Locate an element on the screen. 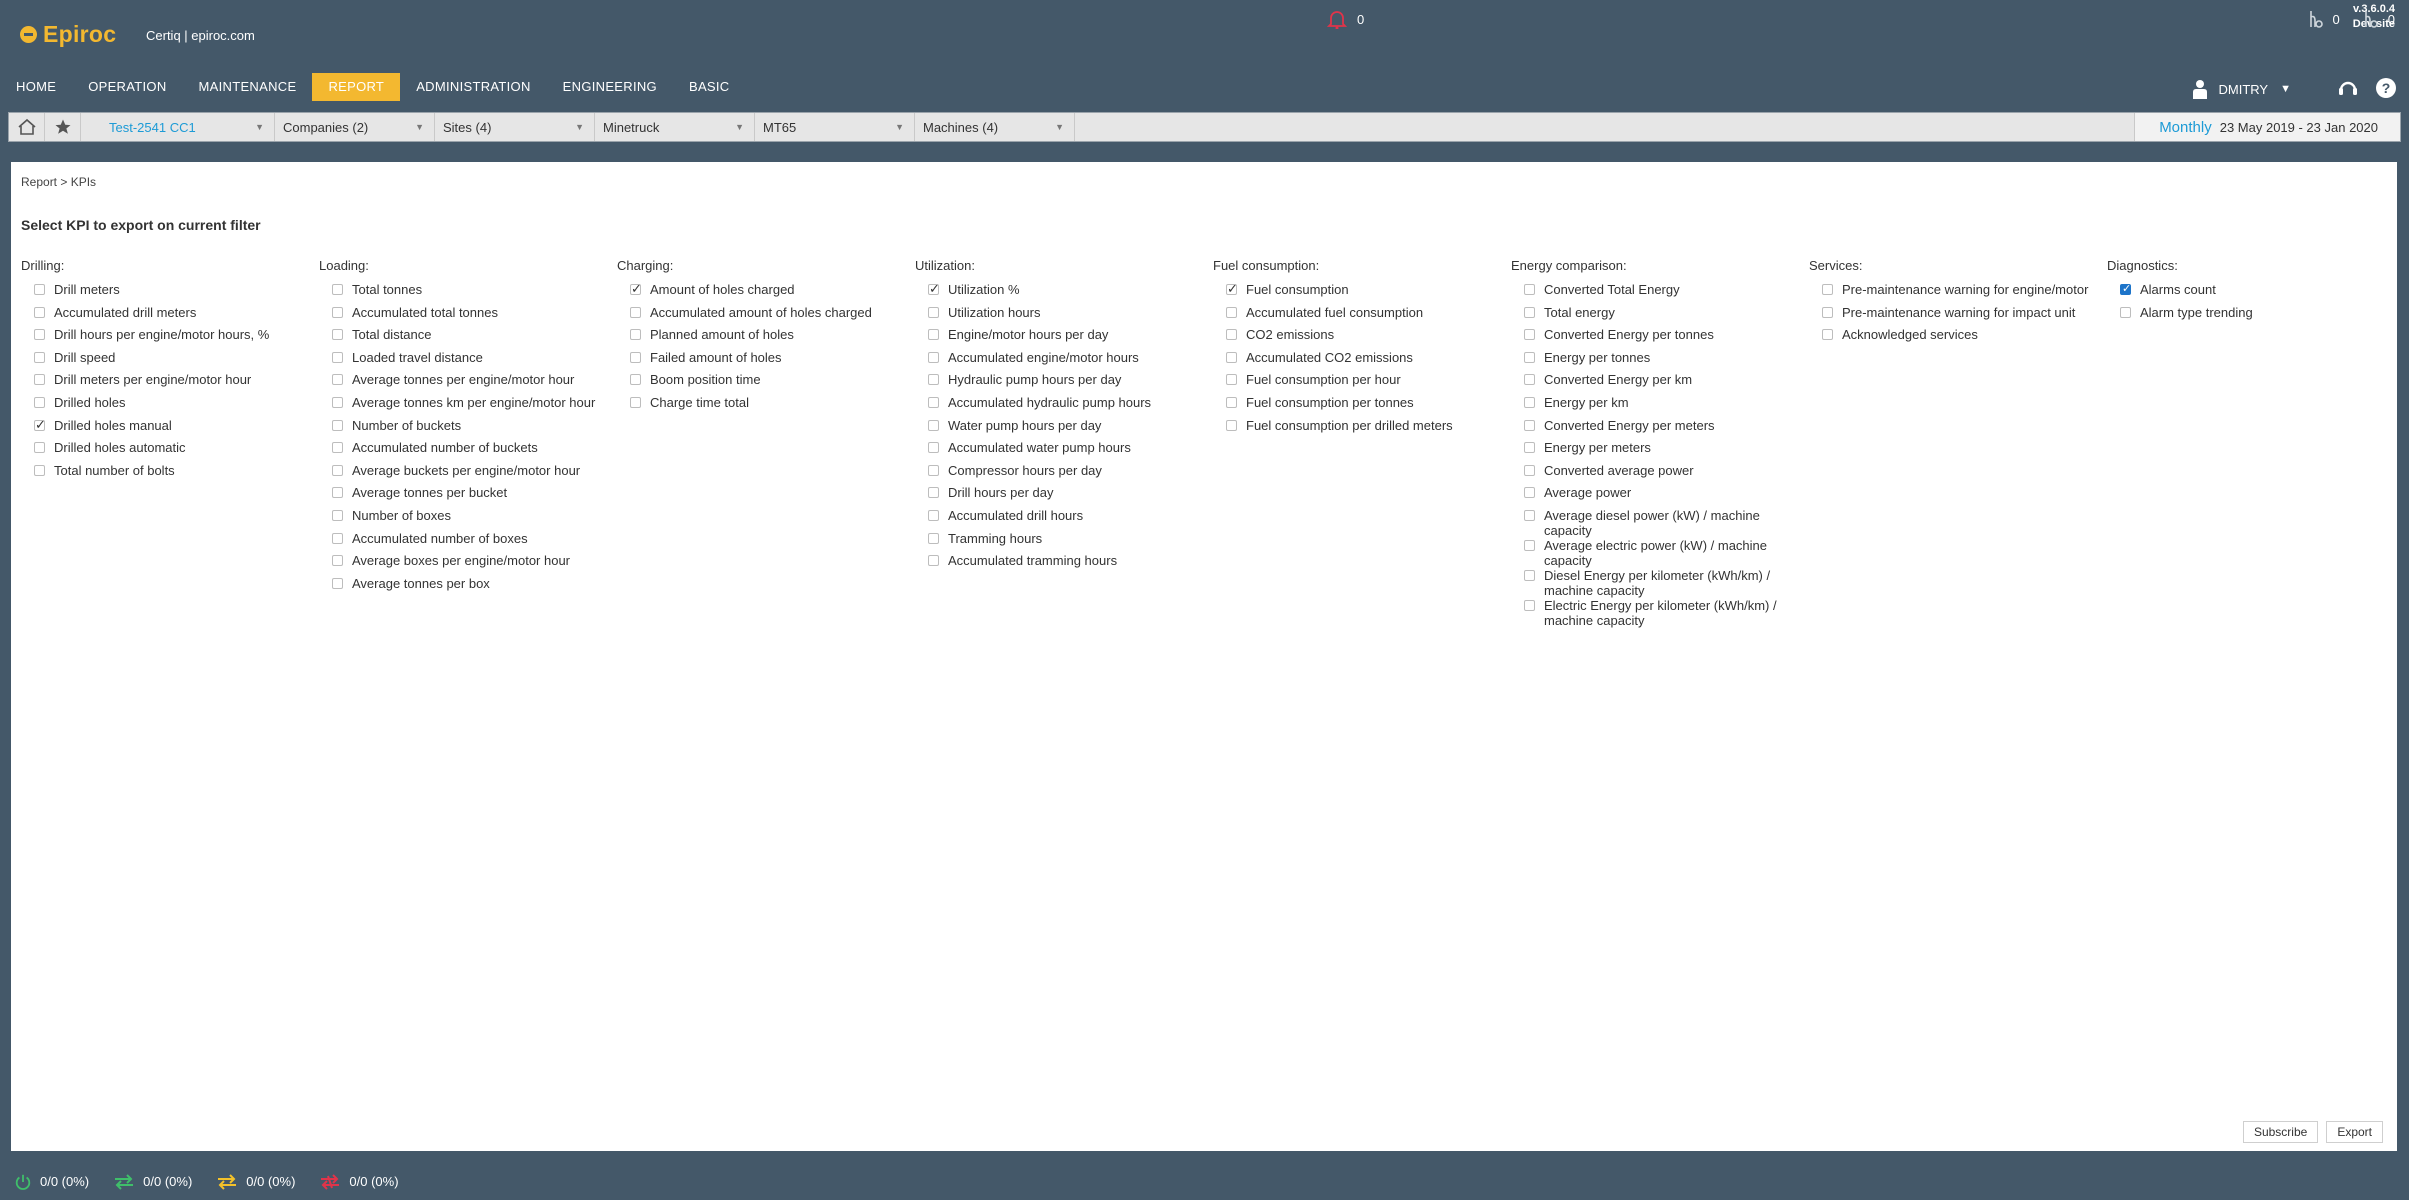 The width and height of the screenshot is (2409, 1200). status-powered: 0/0 (0%) is located at coordinates (51, 1182).